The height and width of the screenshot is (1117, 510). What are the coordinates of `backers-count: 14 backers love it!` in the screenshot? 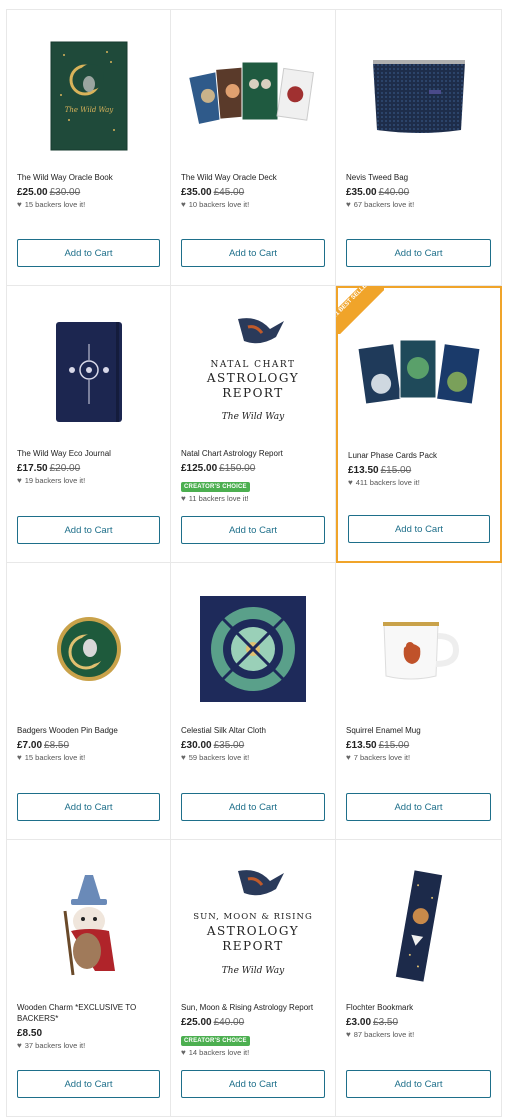 It's located at (219, 1052).